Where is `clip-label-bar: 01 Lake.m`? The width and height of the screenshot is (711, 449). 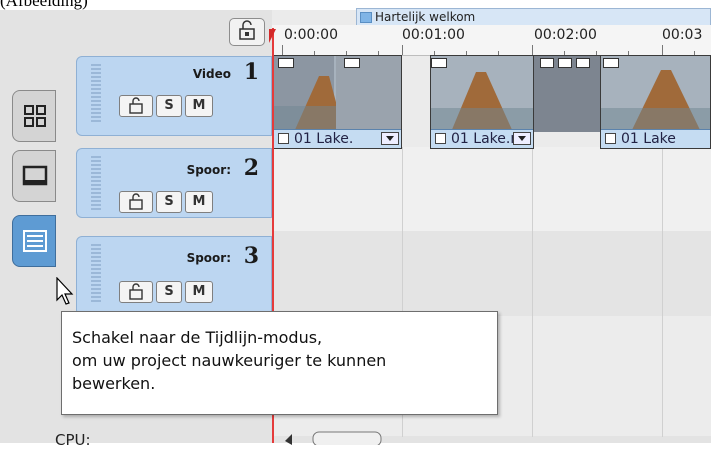
clip-label-bar: 01 Lake.m is located at coordinates (482, 138).